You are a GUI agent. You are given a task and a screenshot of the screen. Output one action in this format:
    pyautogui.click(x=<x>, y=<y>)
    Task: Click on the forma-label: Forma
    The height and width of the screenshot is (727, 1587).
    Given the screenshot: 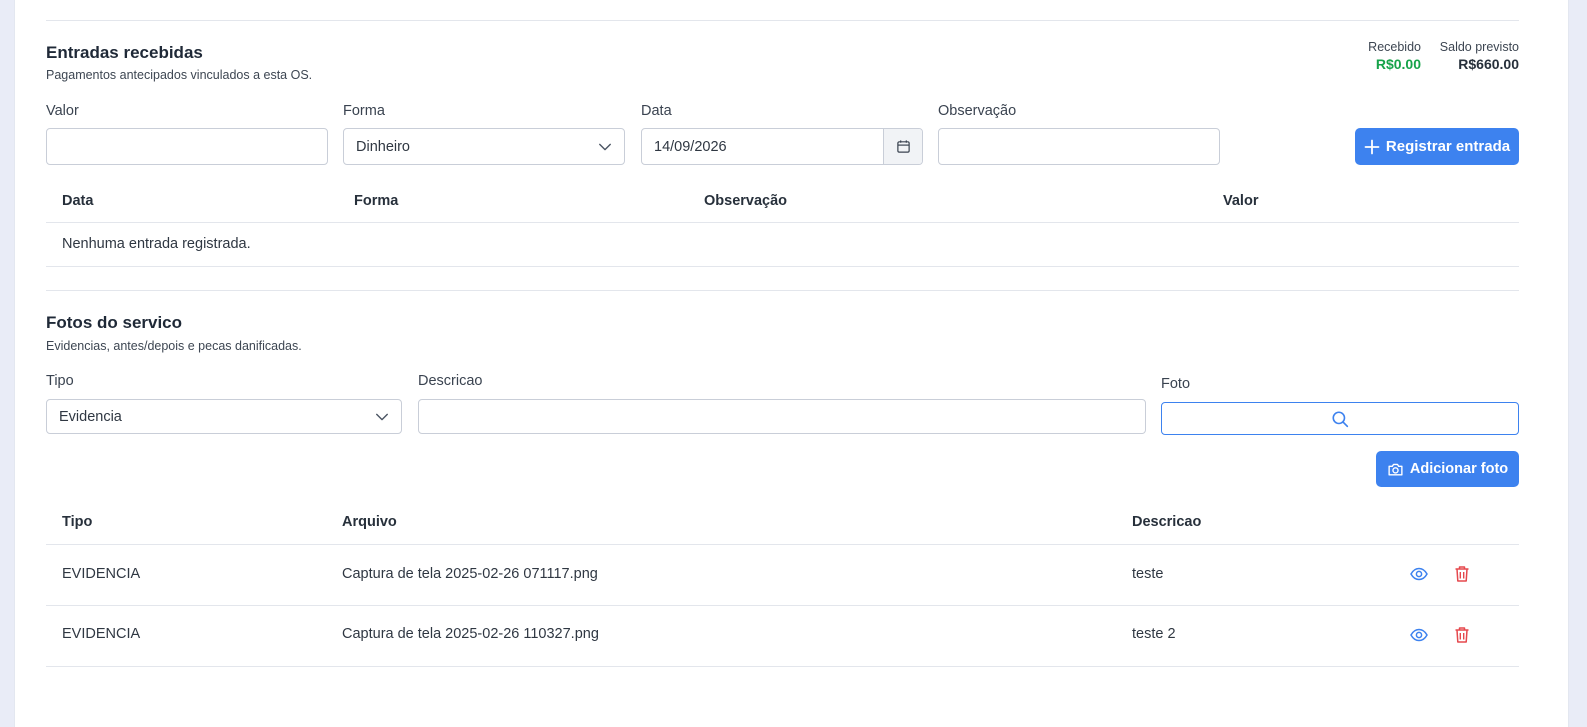 What is the action you would take?
    pyautogui.click(x=364, y=111)
    